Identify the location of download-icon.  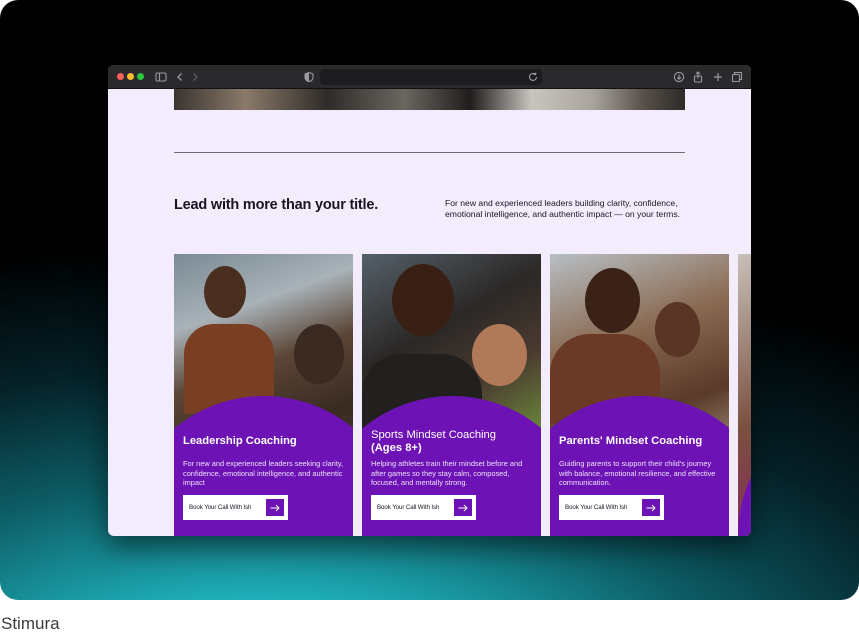
(679, 77).